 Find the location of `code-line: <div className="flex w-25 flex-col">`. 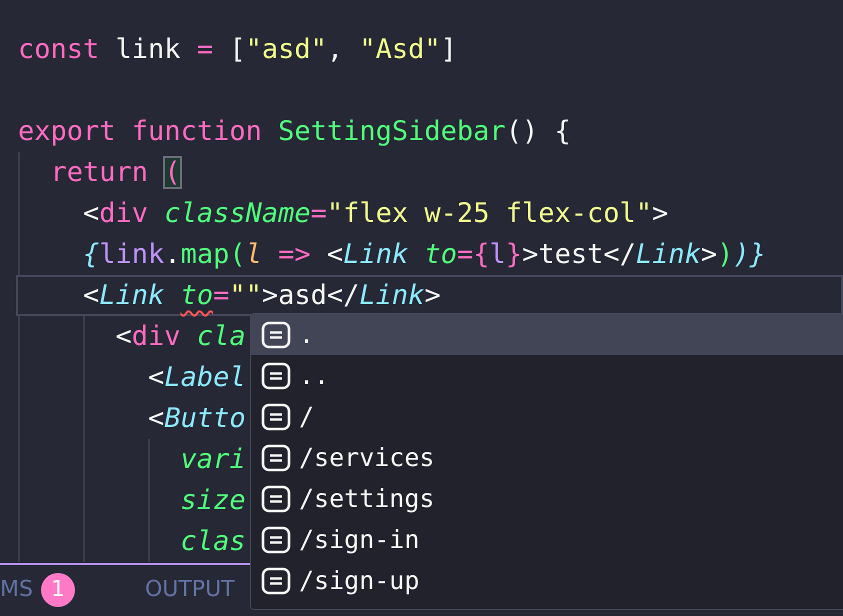

code-line: <div className="flex w-25 flex-col"> is located at coordinates (375, 213).